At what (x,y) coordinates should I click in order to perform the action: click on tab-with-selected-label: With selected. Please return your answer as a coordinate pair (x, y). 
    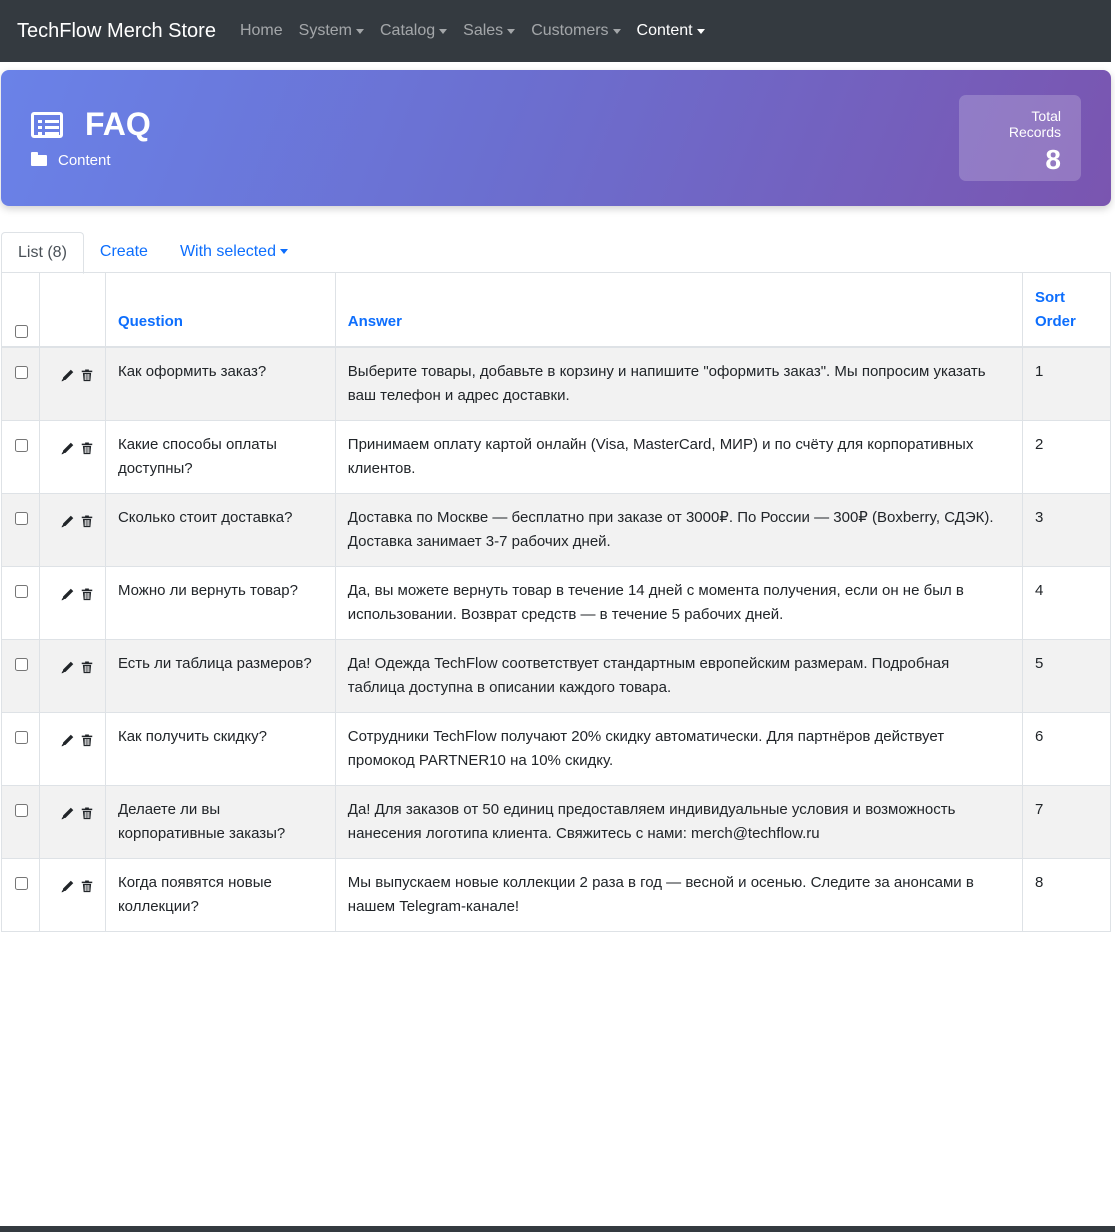
    Looking at the image, I should click on (227, 251).